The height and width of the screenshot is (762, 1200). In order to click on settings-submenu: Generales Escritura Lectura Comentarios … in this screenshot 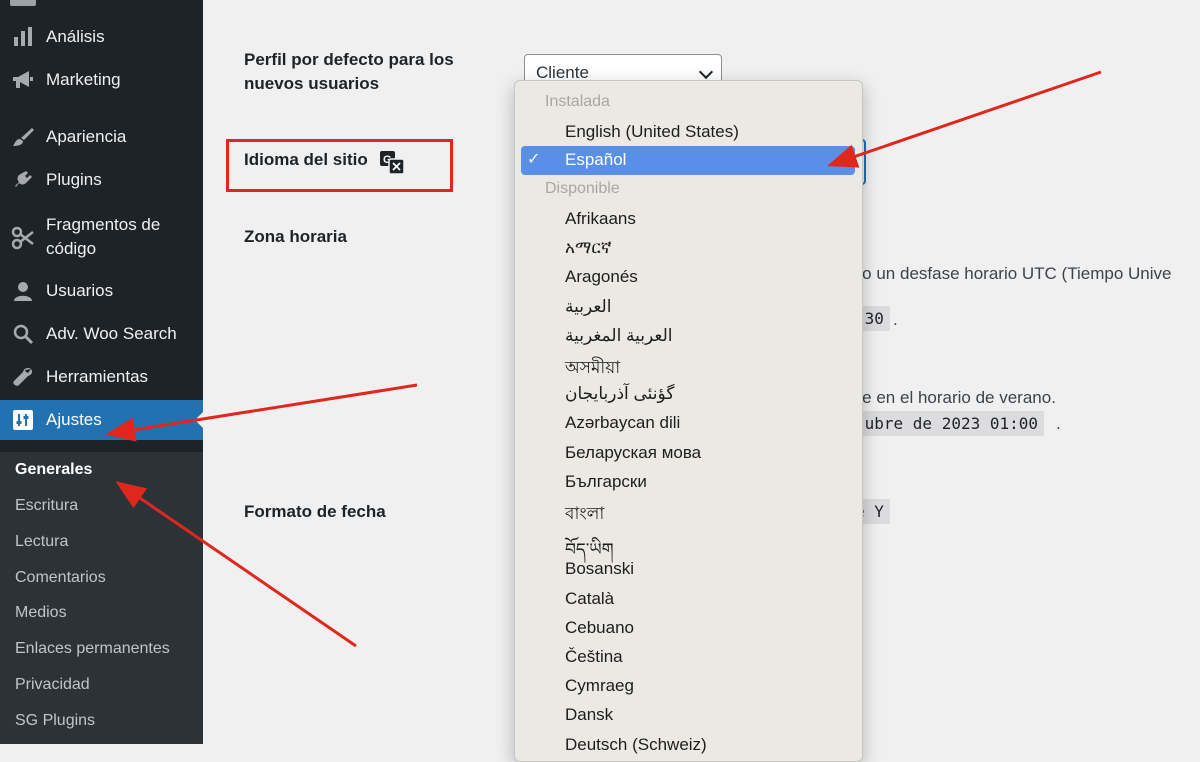, I will do `click(101, 598)`.